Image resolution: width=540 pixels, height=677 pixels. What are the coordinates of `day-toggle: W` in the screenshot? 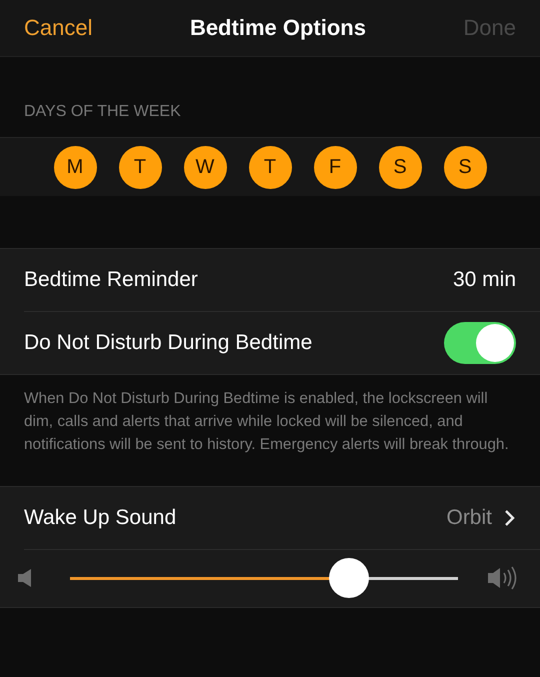 It's located at (205, 167).